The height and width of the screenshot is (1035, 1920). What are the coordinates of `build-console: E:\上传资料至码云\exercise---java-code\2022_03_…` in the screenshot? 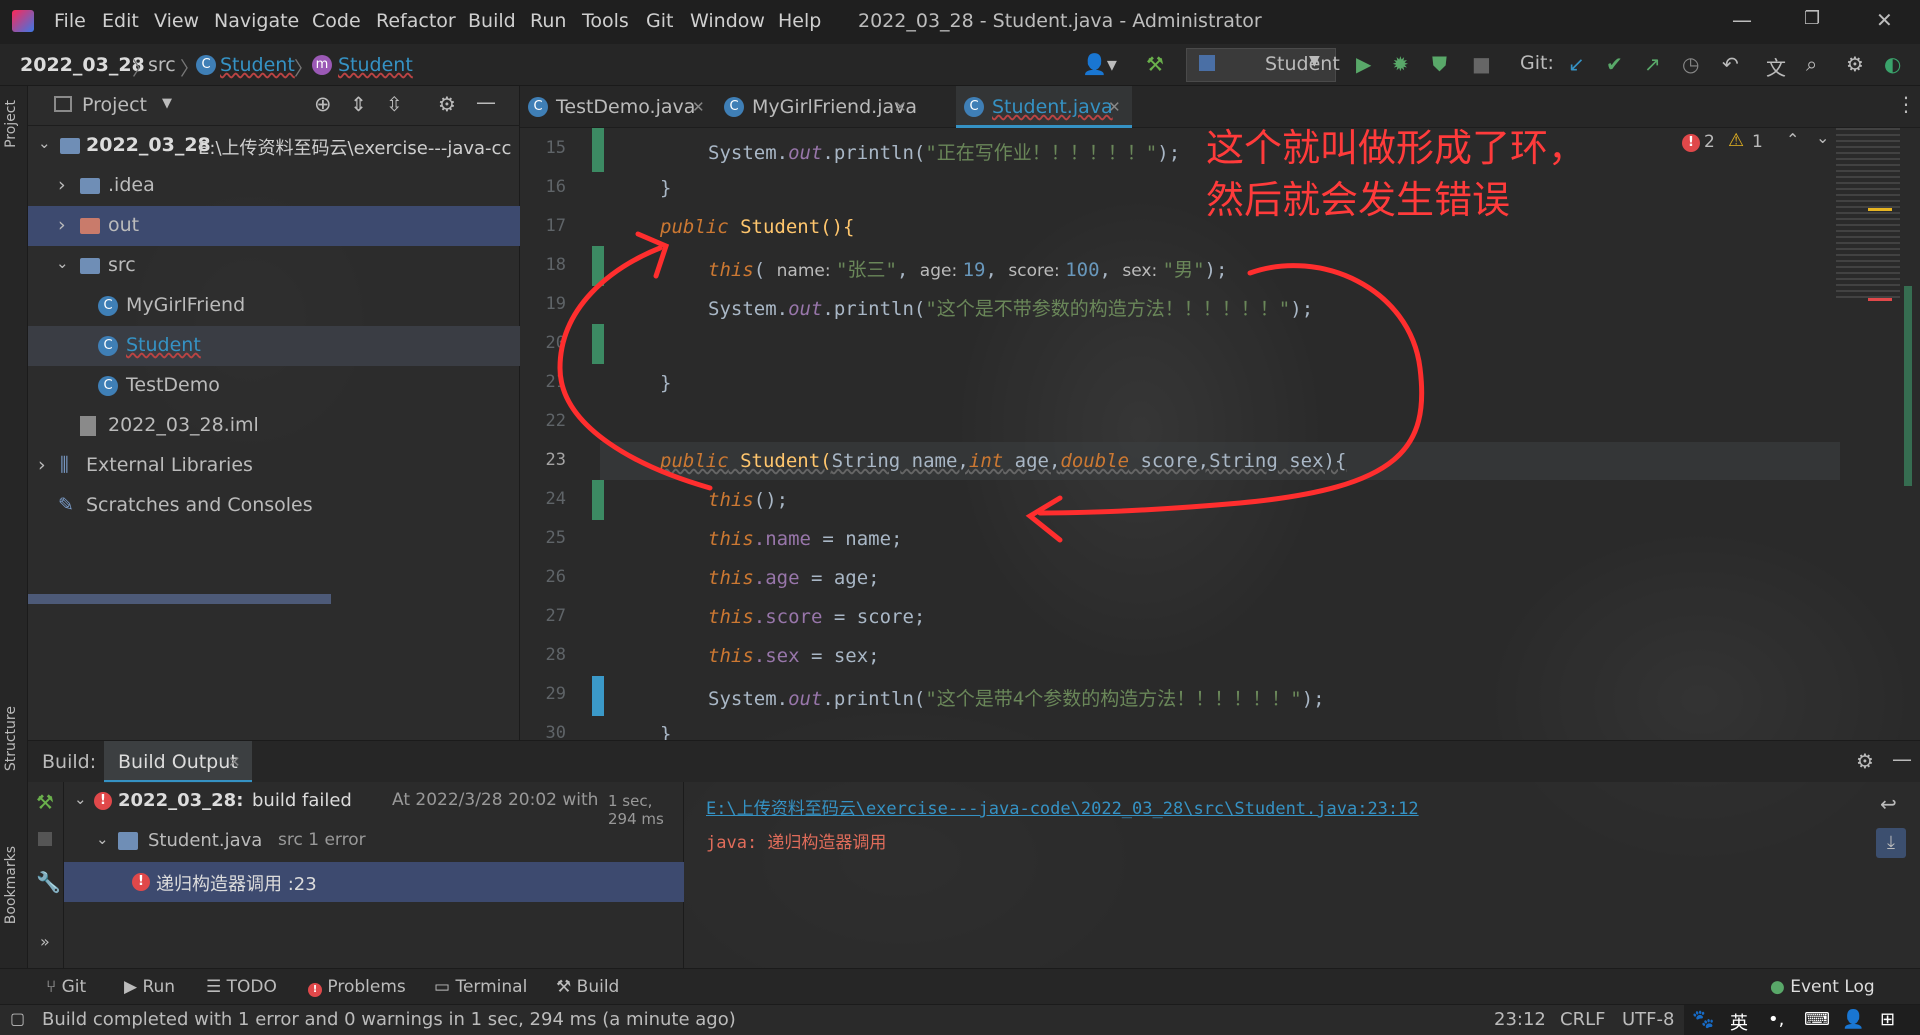 It's located at (1302, 875).